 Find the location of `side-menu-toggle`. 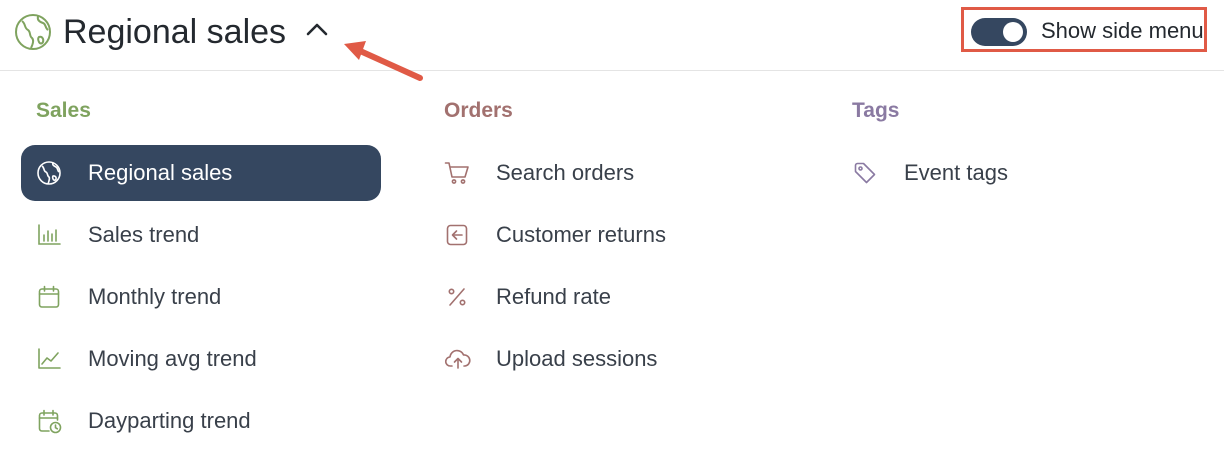

side-menu-toggle is located at coordinates (999, 32).